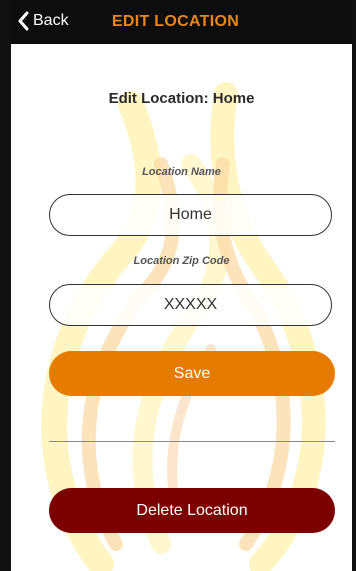 The image size is (356, 571). What do you see at coordinates (181, 22) in the screenshot?
I see `navigation-bar: EDIT LOCATION Back` at bounding box center [181, 22].